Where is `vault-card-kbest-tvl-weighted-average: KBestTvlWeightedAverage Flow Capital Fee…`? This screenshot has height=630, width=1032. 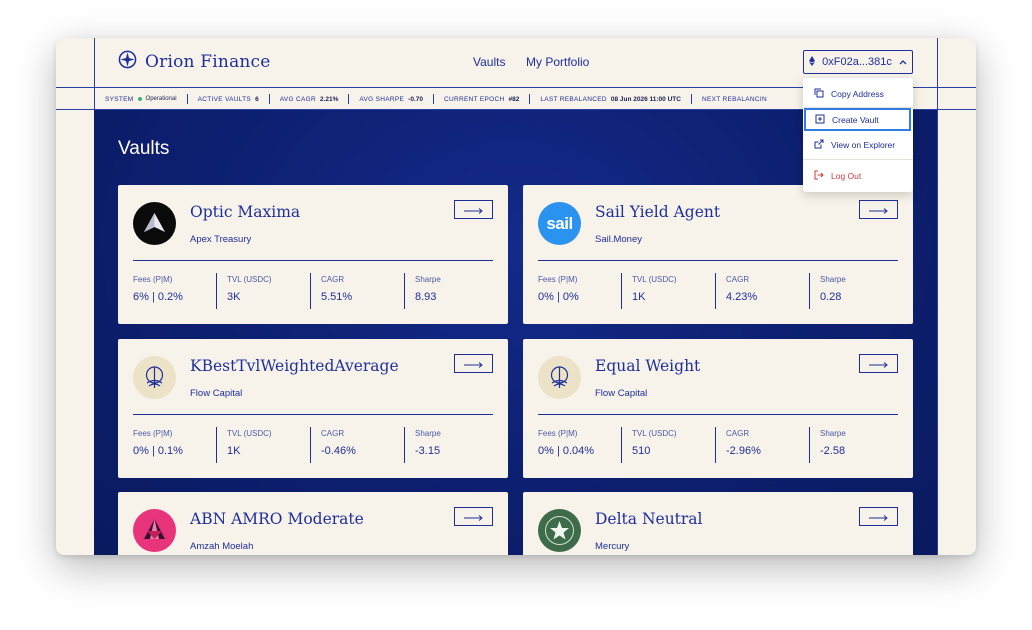
vault-card-kbest-tvl-weighted-average: KBestTvlWeightedAverage Flow Capital Fee… is located at coordinates (313, 408).